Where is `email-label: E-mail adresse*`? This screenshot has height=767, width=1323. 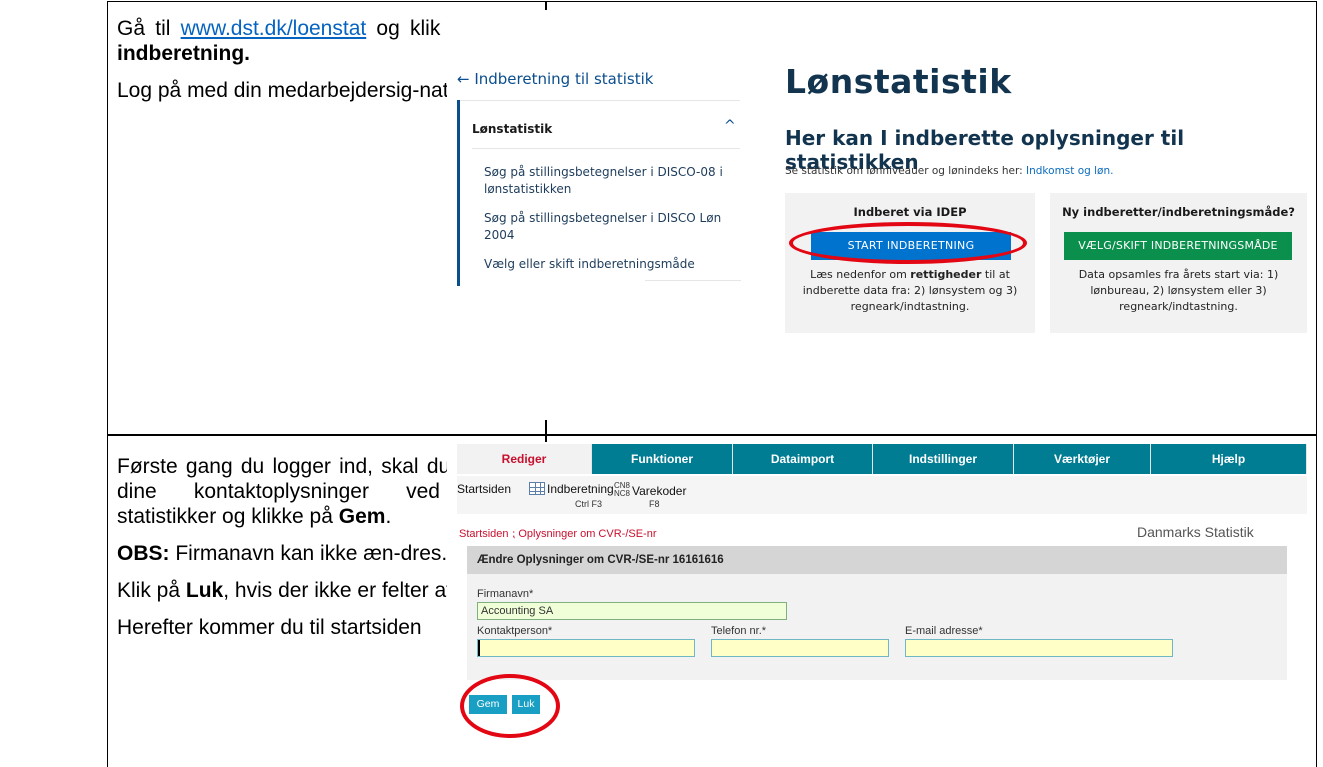 email-label: E-mail adresse* is located at coordinates (944, 631).